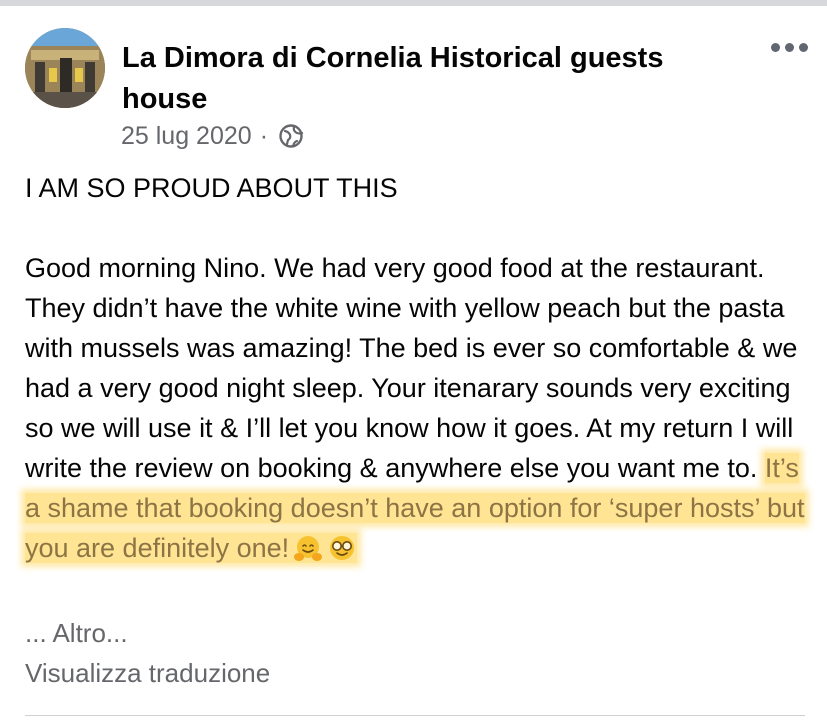  I want to click on globe-icon, so click(291, 136).